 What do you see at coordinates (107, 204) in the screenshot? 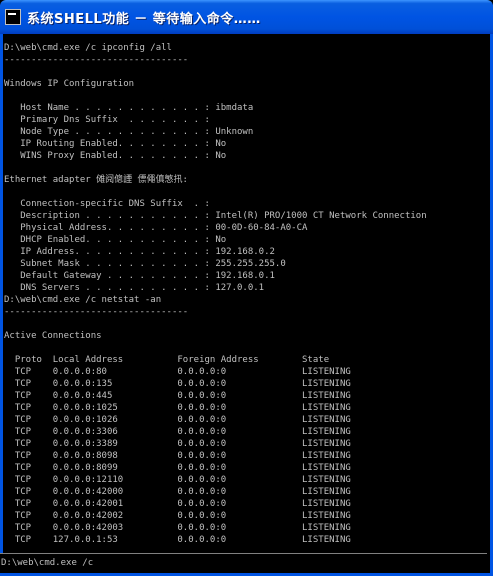
I see `output-line: Connection-specific DNS Suffix . :` at bounding box center [107, 204].